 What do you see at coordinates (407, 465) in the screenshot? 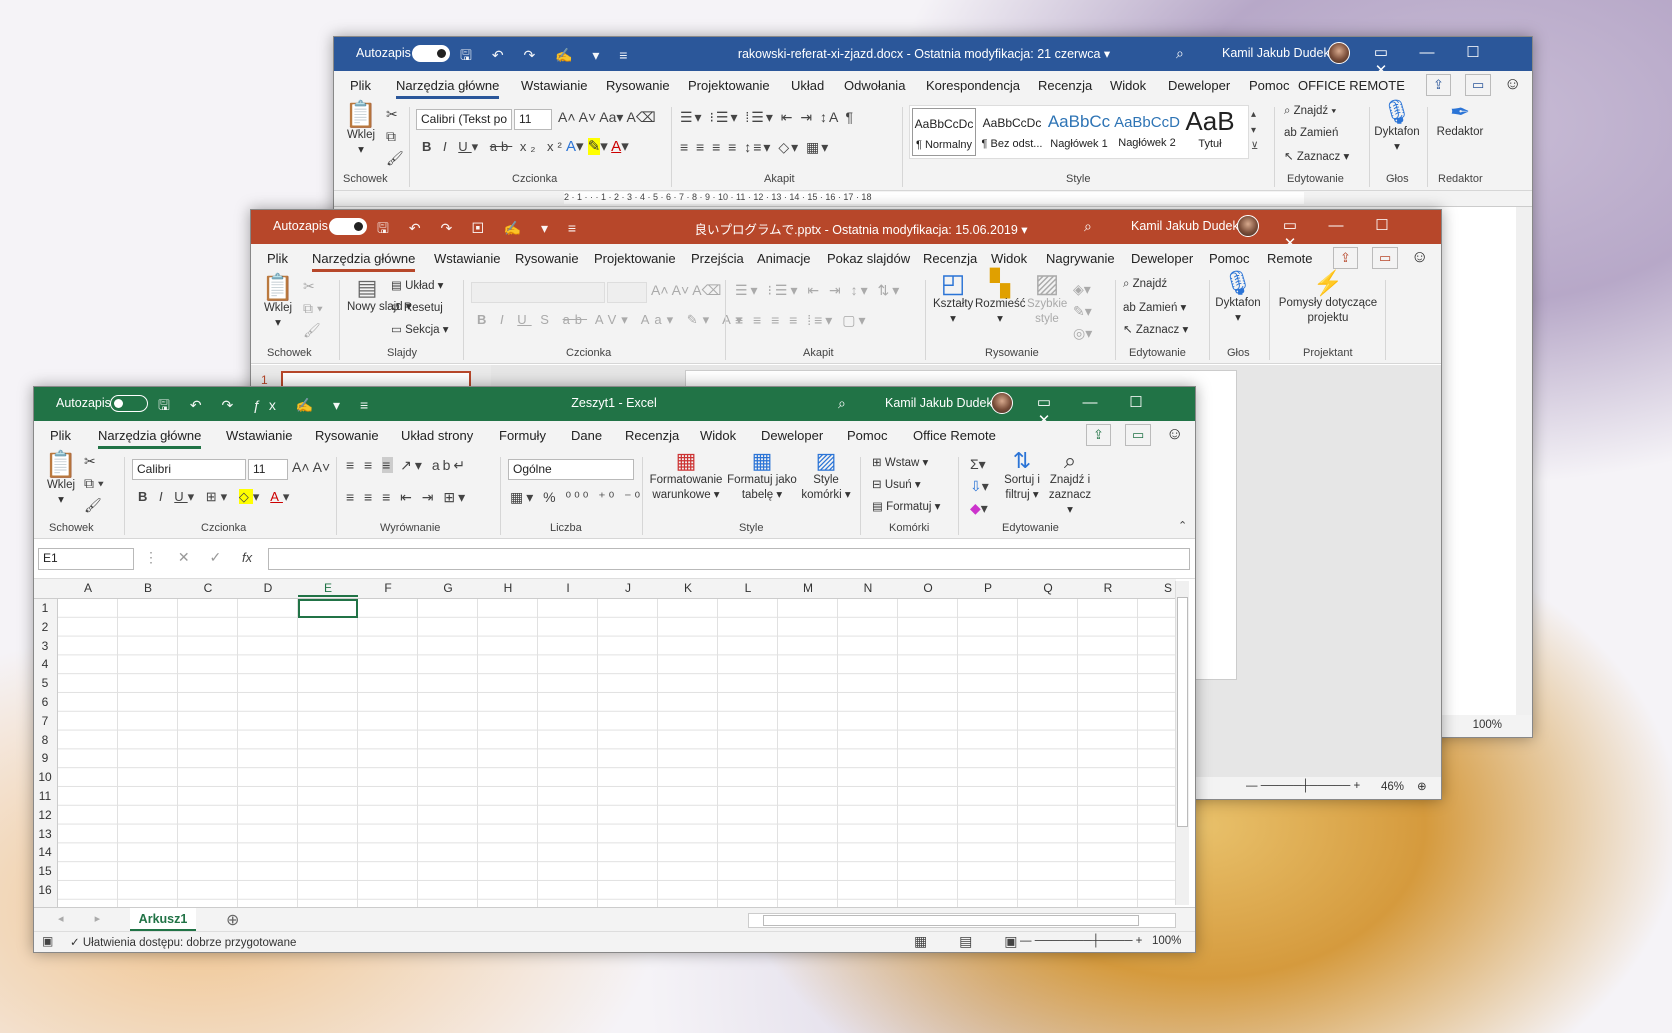
I see `vertical-align-icons: ≡ ≡ ≡ ↗▾ ab↵` at bounding box center [407, 465].